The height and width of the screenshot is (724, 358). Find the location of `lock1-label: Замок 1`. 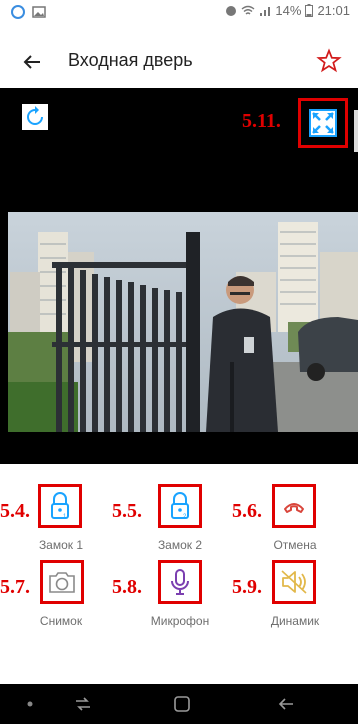

lock1-label: Замок 1 is located at coordinates (61, 545).